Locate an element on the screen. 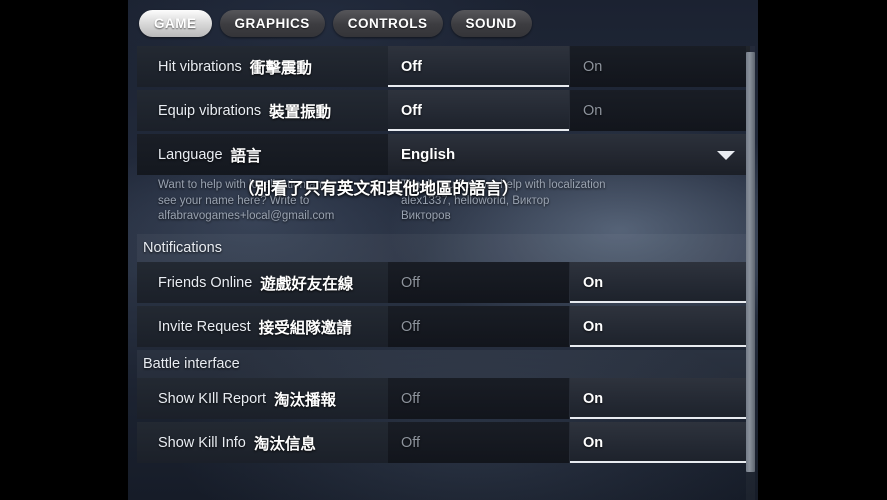 The image size is (887, 500). setting-row: Equip vibrations 裝置振動 Off On is located at coordinates (443, 110).